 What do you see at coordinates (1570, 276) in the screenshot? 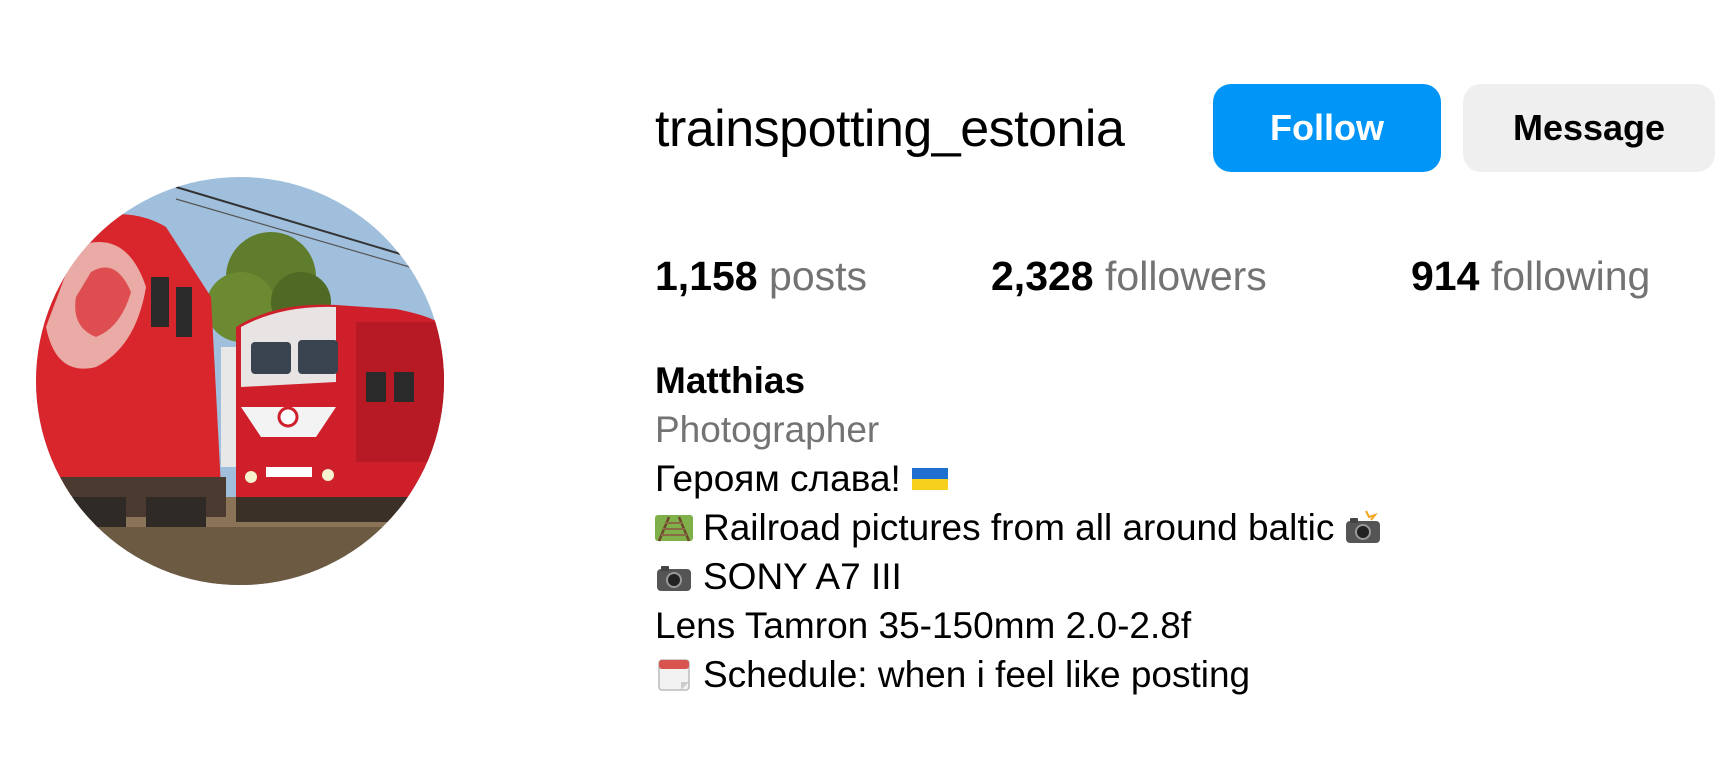
I see `following-label: following` at bounding box center [1570, 276].